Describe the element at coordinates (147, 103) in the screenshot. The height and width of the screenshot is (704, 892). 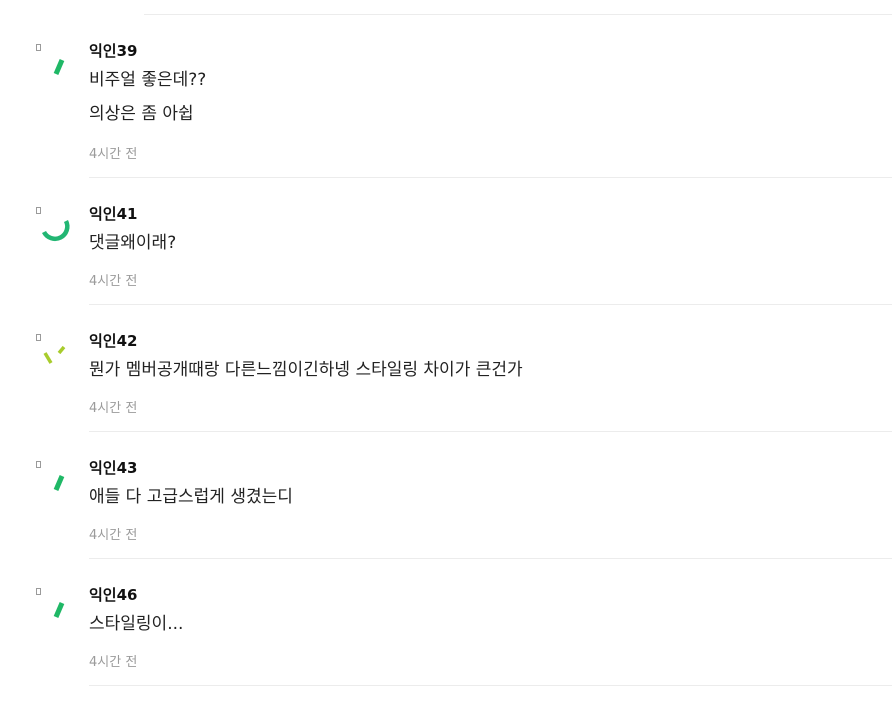
I see `comment-body: 비주얼 좋은데?? 의상은 좀 아쉽` at that location.